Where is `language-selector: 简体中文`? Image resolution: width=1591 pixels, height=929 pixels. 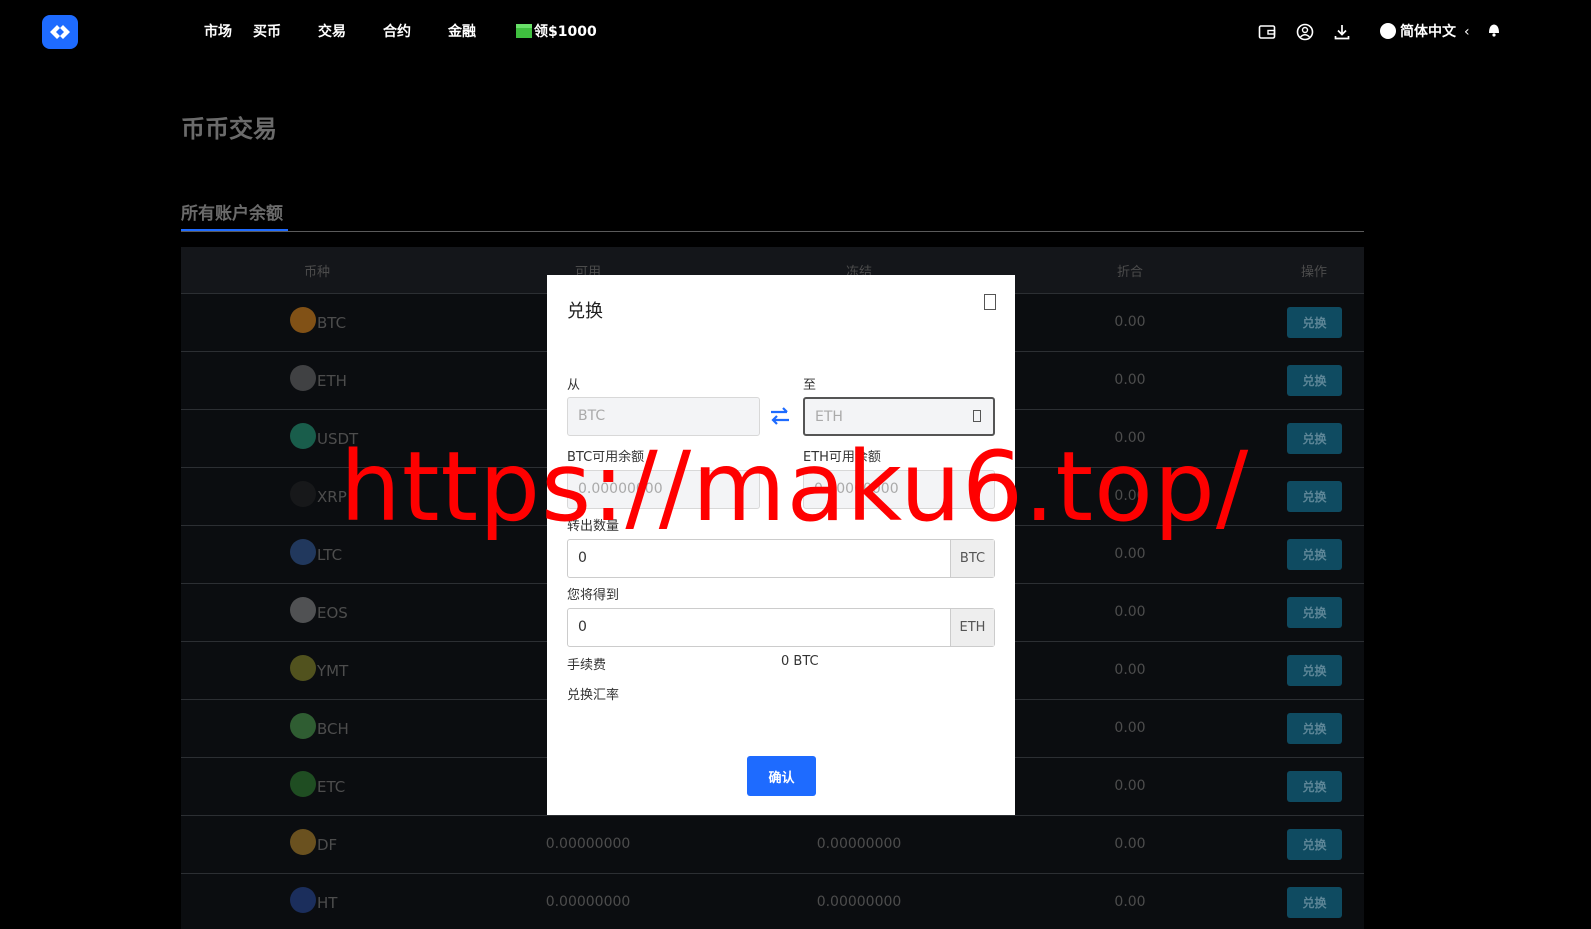
language-selector: 简体中文 is located at coordinates (1418, 32).